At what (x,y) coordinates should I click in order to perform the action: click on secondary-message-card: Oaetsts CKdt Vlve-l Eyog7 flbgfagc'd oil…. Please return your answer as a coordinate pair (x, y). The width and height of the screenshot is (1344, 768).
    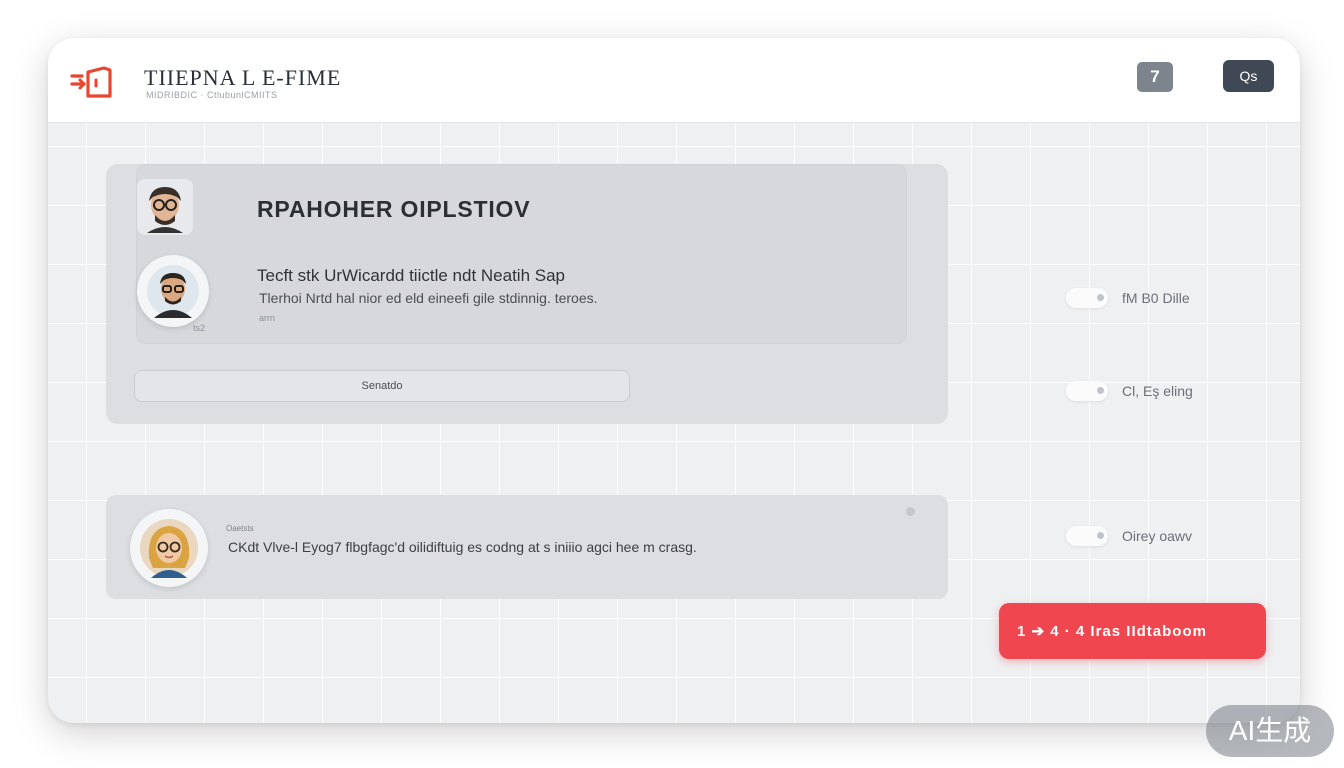
    Looking at the image, I should click on (527, 547).